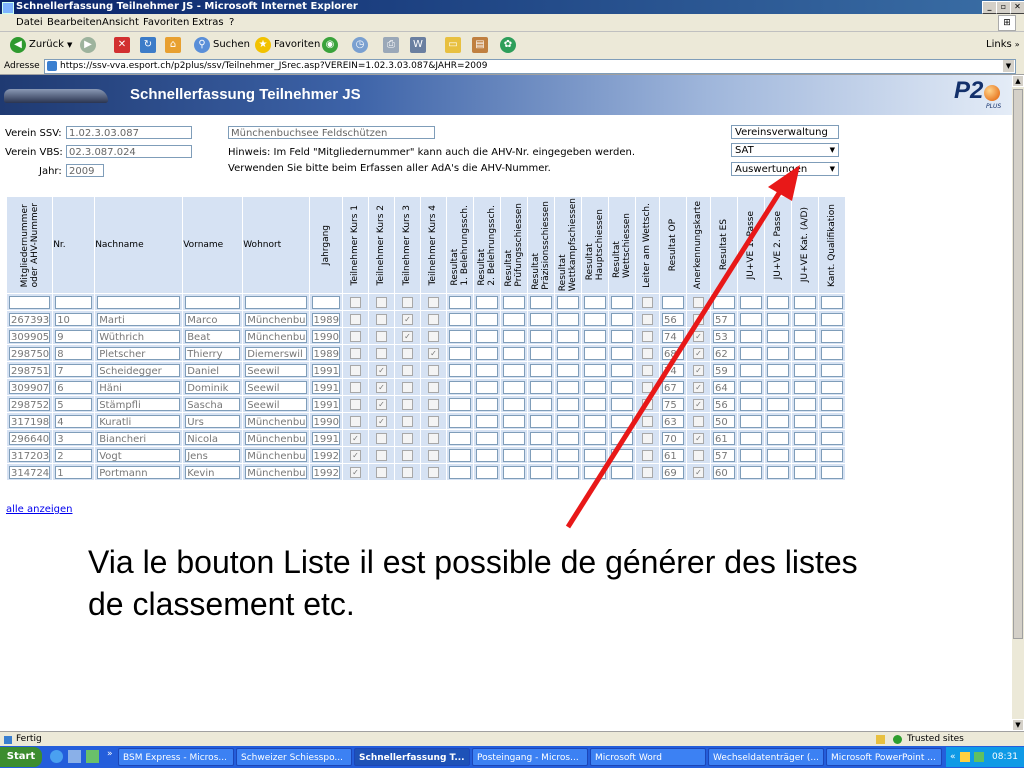  What do you see at coordinates (1017, 7) in the screenshot?
I see `close-button: ✕` at bounding box center [1017, 7].